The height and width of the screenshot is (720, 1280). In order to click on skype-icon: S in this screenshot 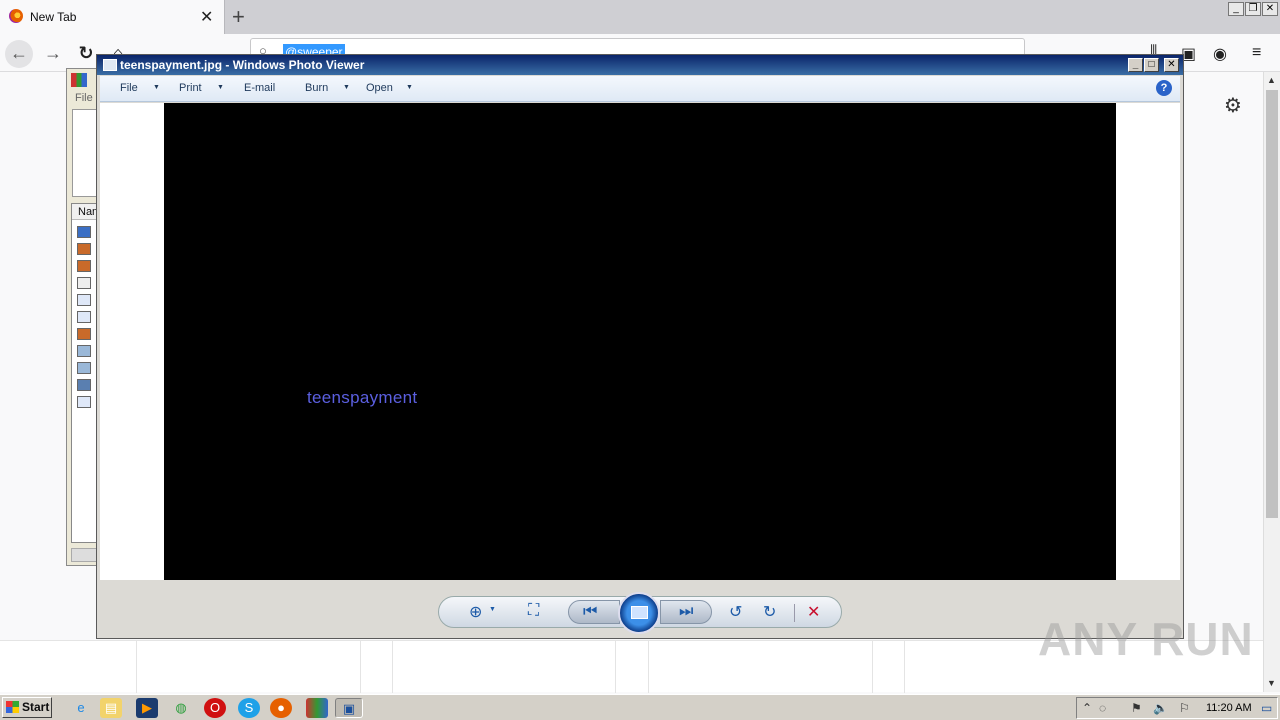, I will do `click(249, 708)`.